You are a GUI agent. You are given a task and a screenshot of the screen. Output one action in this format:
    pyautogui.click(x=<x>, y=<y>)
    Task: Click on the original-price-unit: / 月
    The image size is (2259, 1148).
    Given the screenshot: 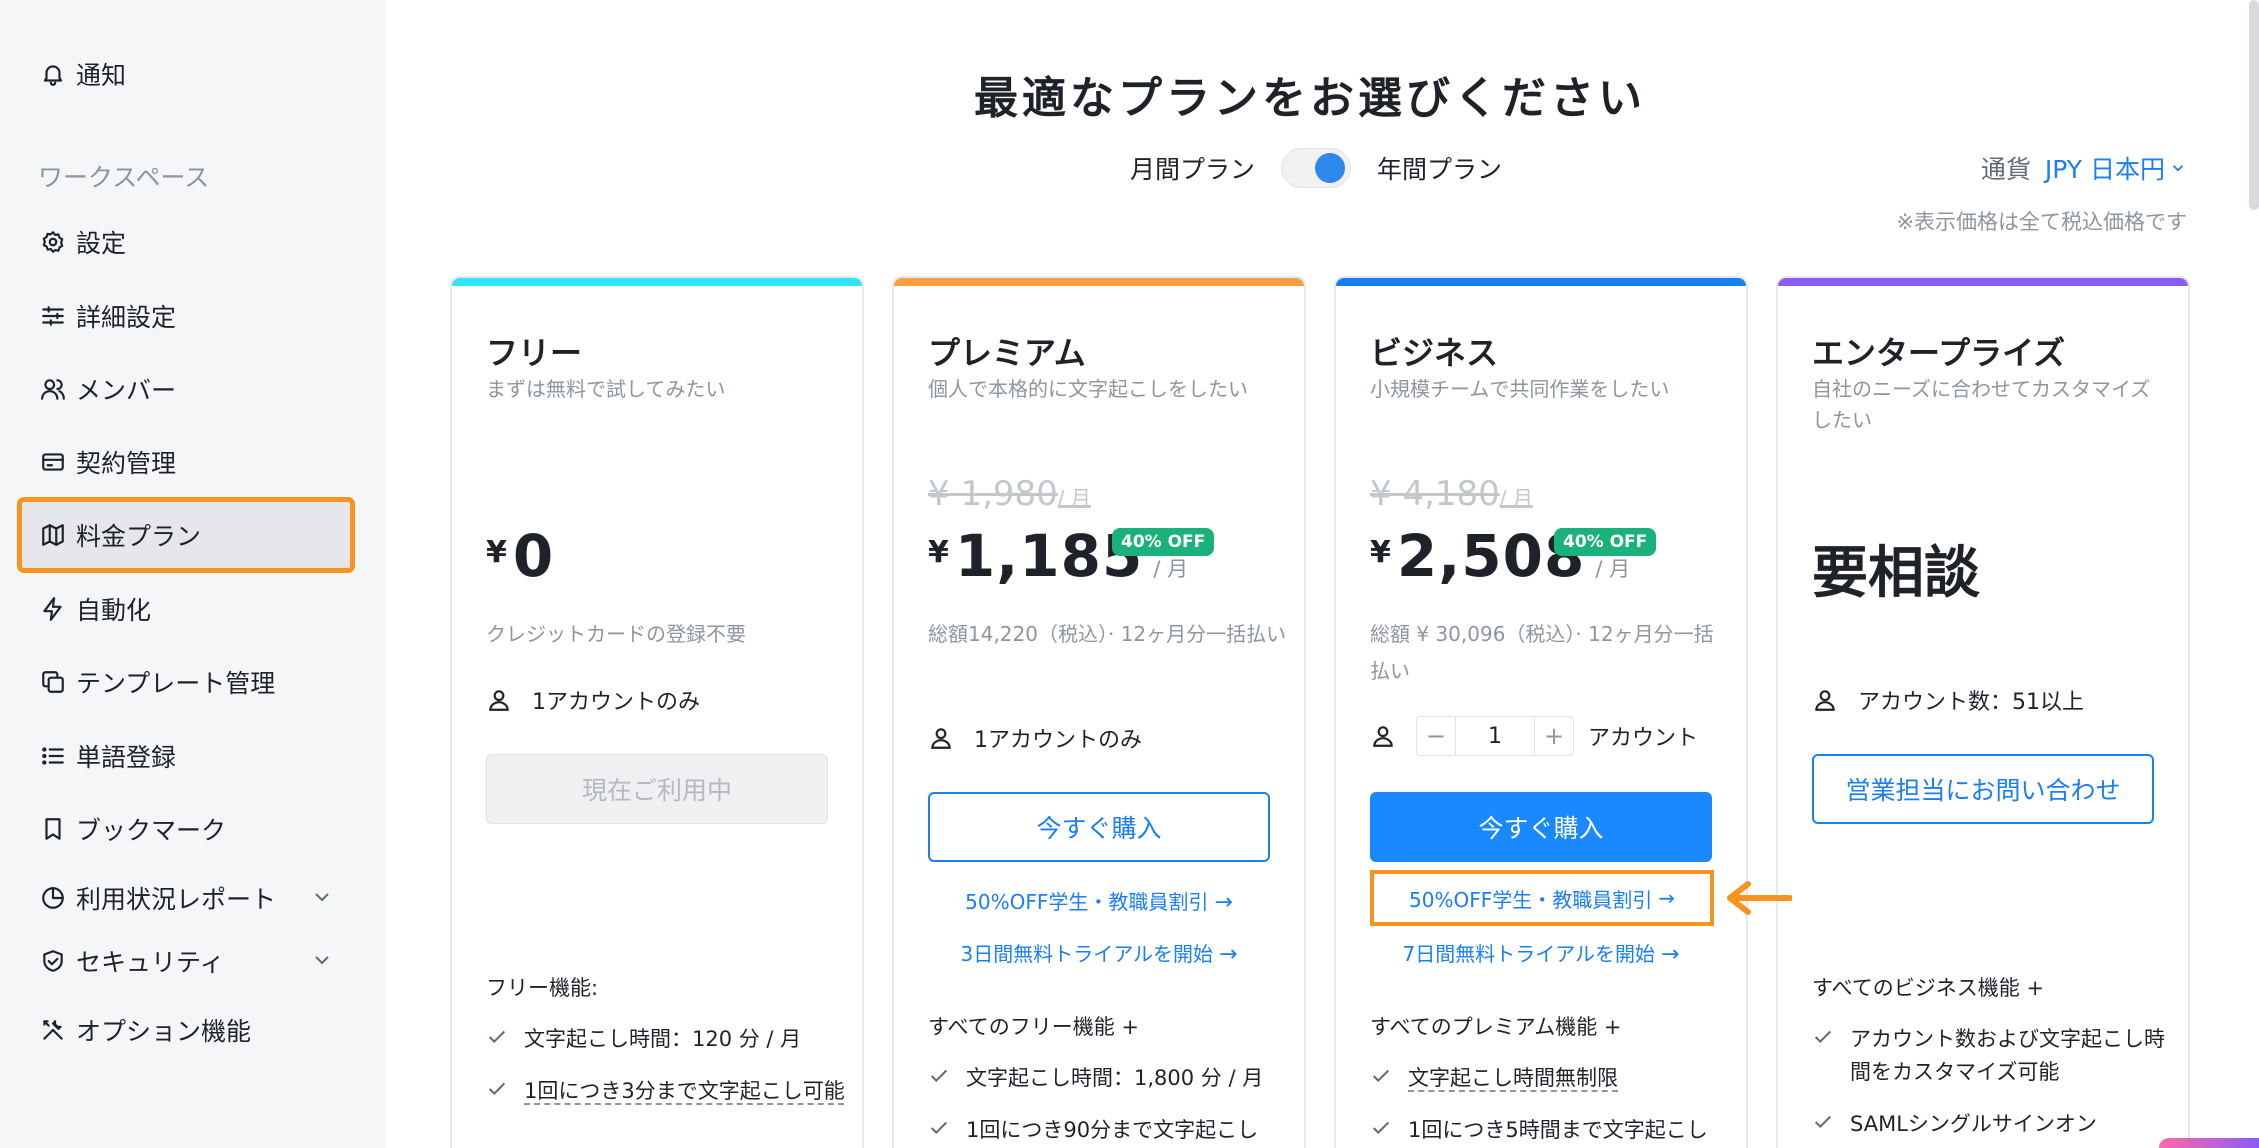 What is the action you would take?
    pyautogui.click(x=1074, y=498)
    